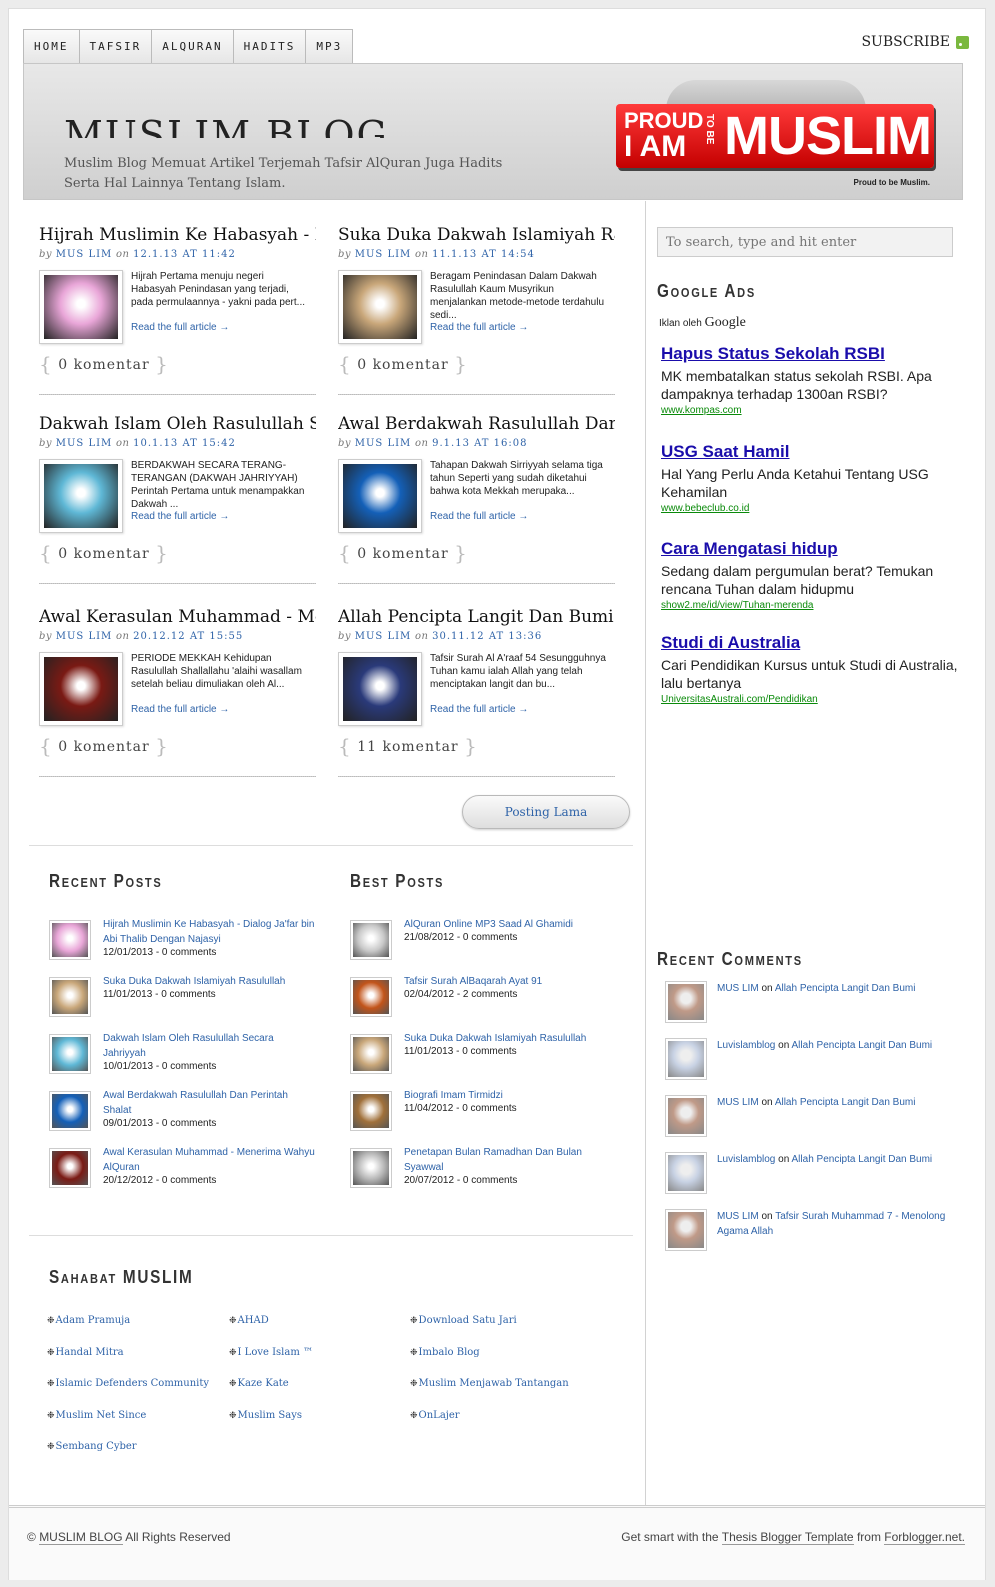 The height and width of the screenshot is (1587, 995). Describe the element at coordinates (265, 1415) in the screenshot. I see `friend-link: ❉Muslim Says` at that location.